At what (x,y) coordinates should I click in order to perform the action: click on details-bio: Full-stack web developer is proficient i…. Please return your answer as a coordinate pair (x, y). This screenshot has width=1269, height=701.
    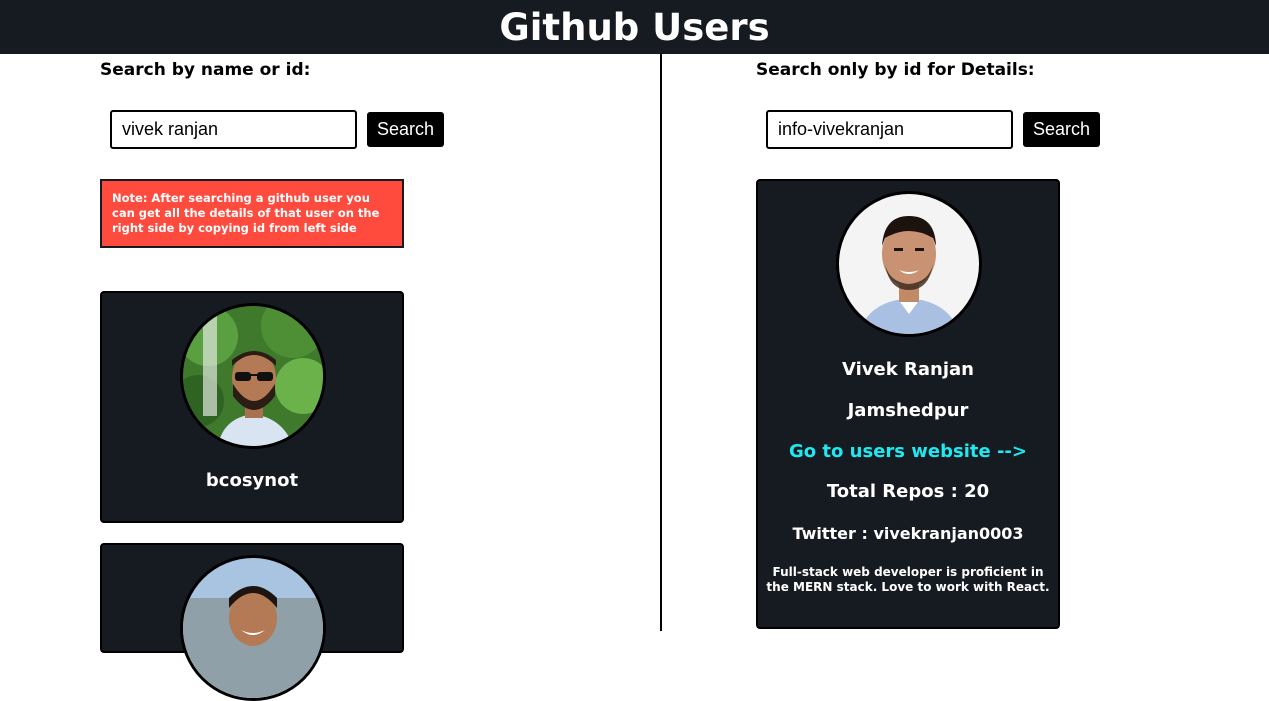
    Looking at the image, I should click on (908, 579).